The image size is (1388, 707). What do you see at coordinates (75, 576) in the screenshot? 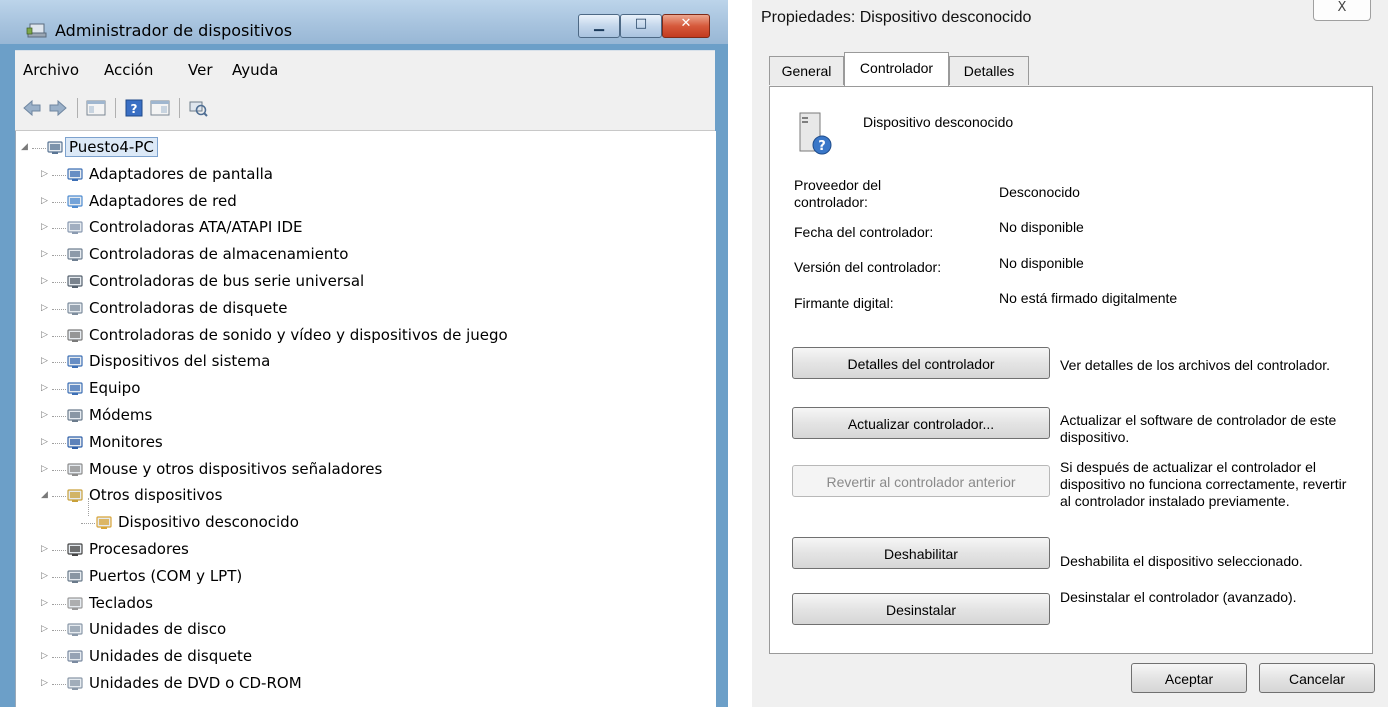
I see `ports-icon` at bounding box center [75, 576].